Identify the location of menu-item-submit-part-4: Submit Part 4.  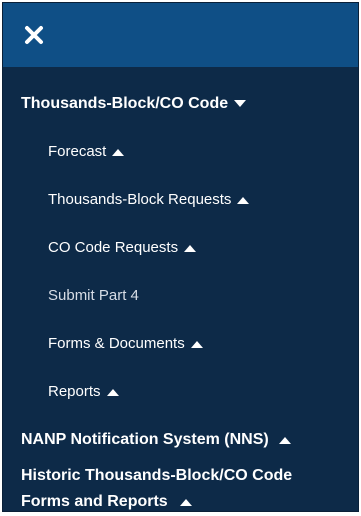
(203, 295).